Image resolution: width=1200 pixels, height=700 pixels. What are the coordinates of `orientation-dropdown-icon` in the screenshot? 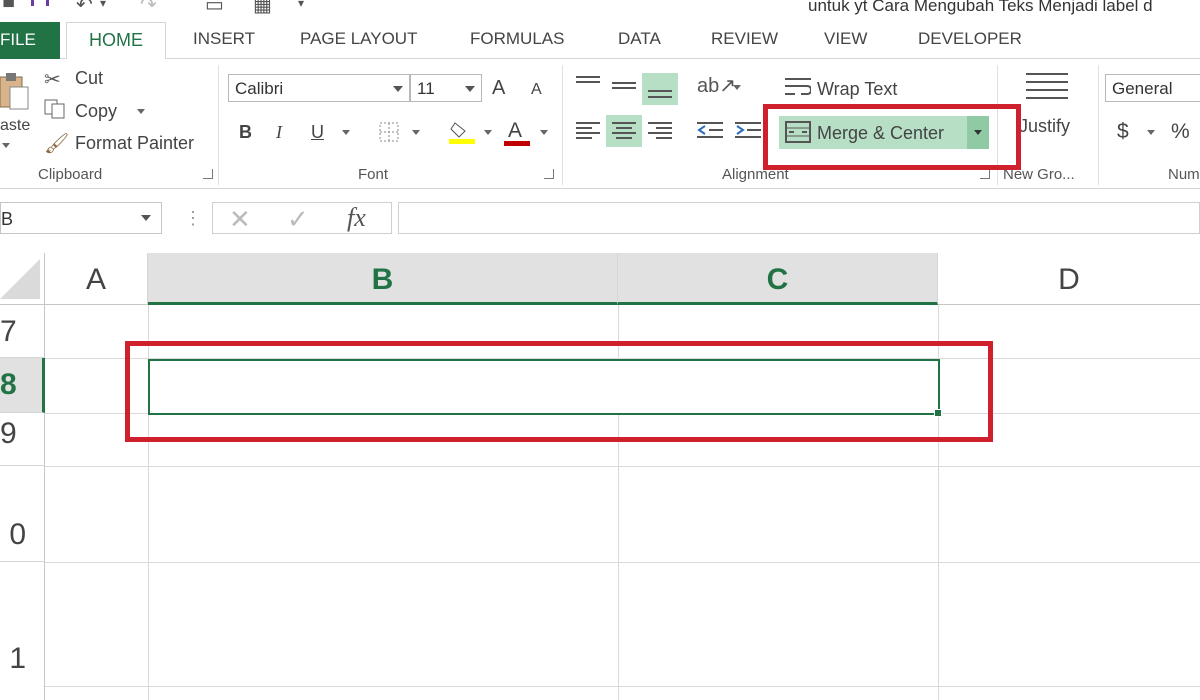 It's located at (737, 87).